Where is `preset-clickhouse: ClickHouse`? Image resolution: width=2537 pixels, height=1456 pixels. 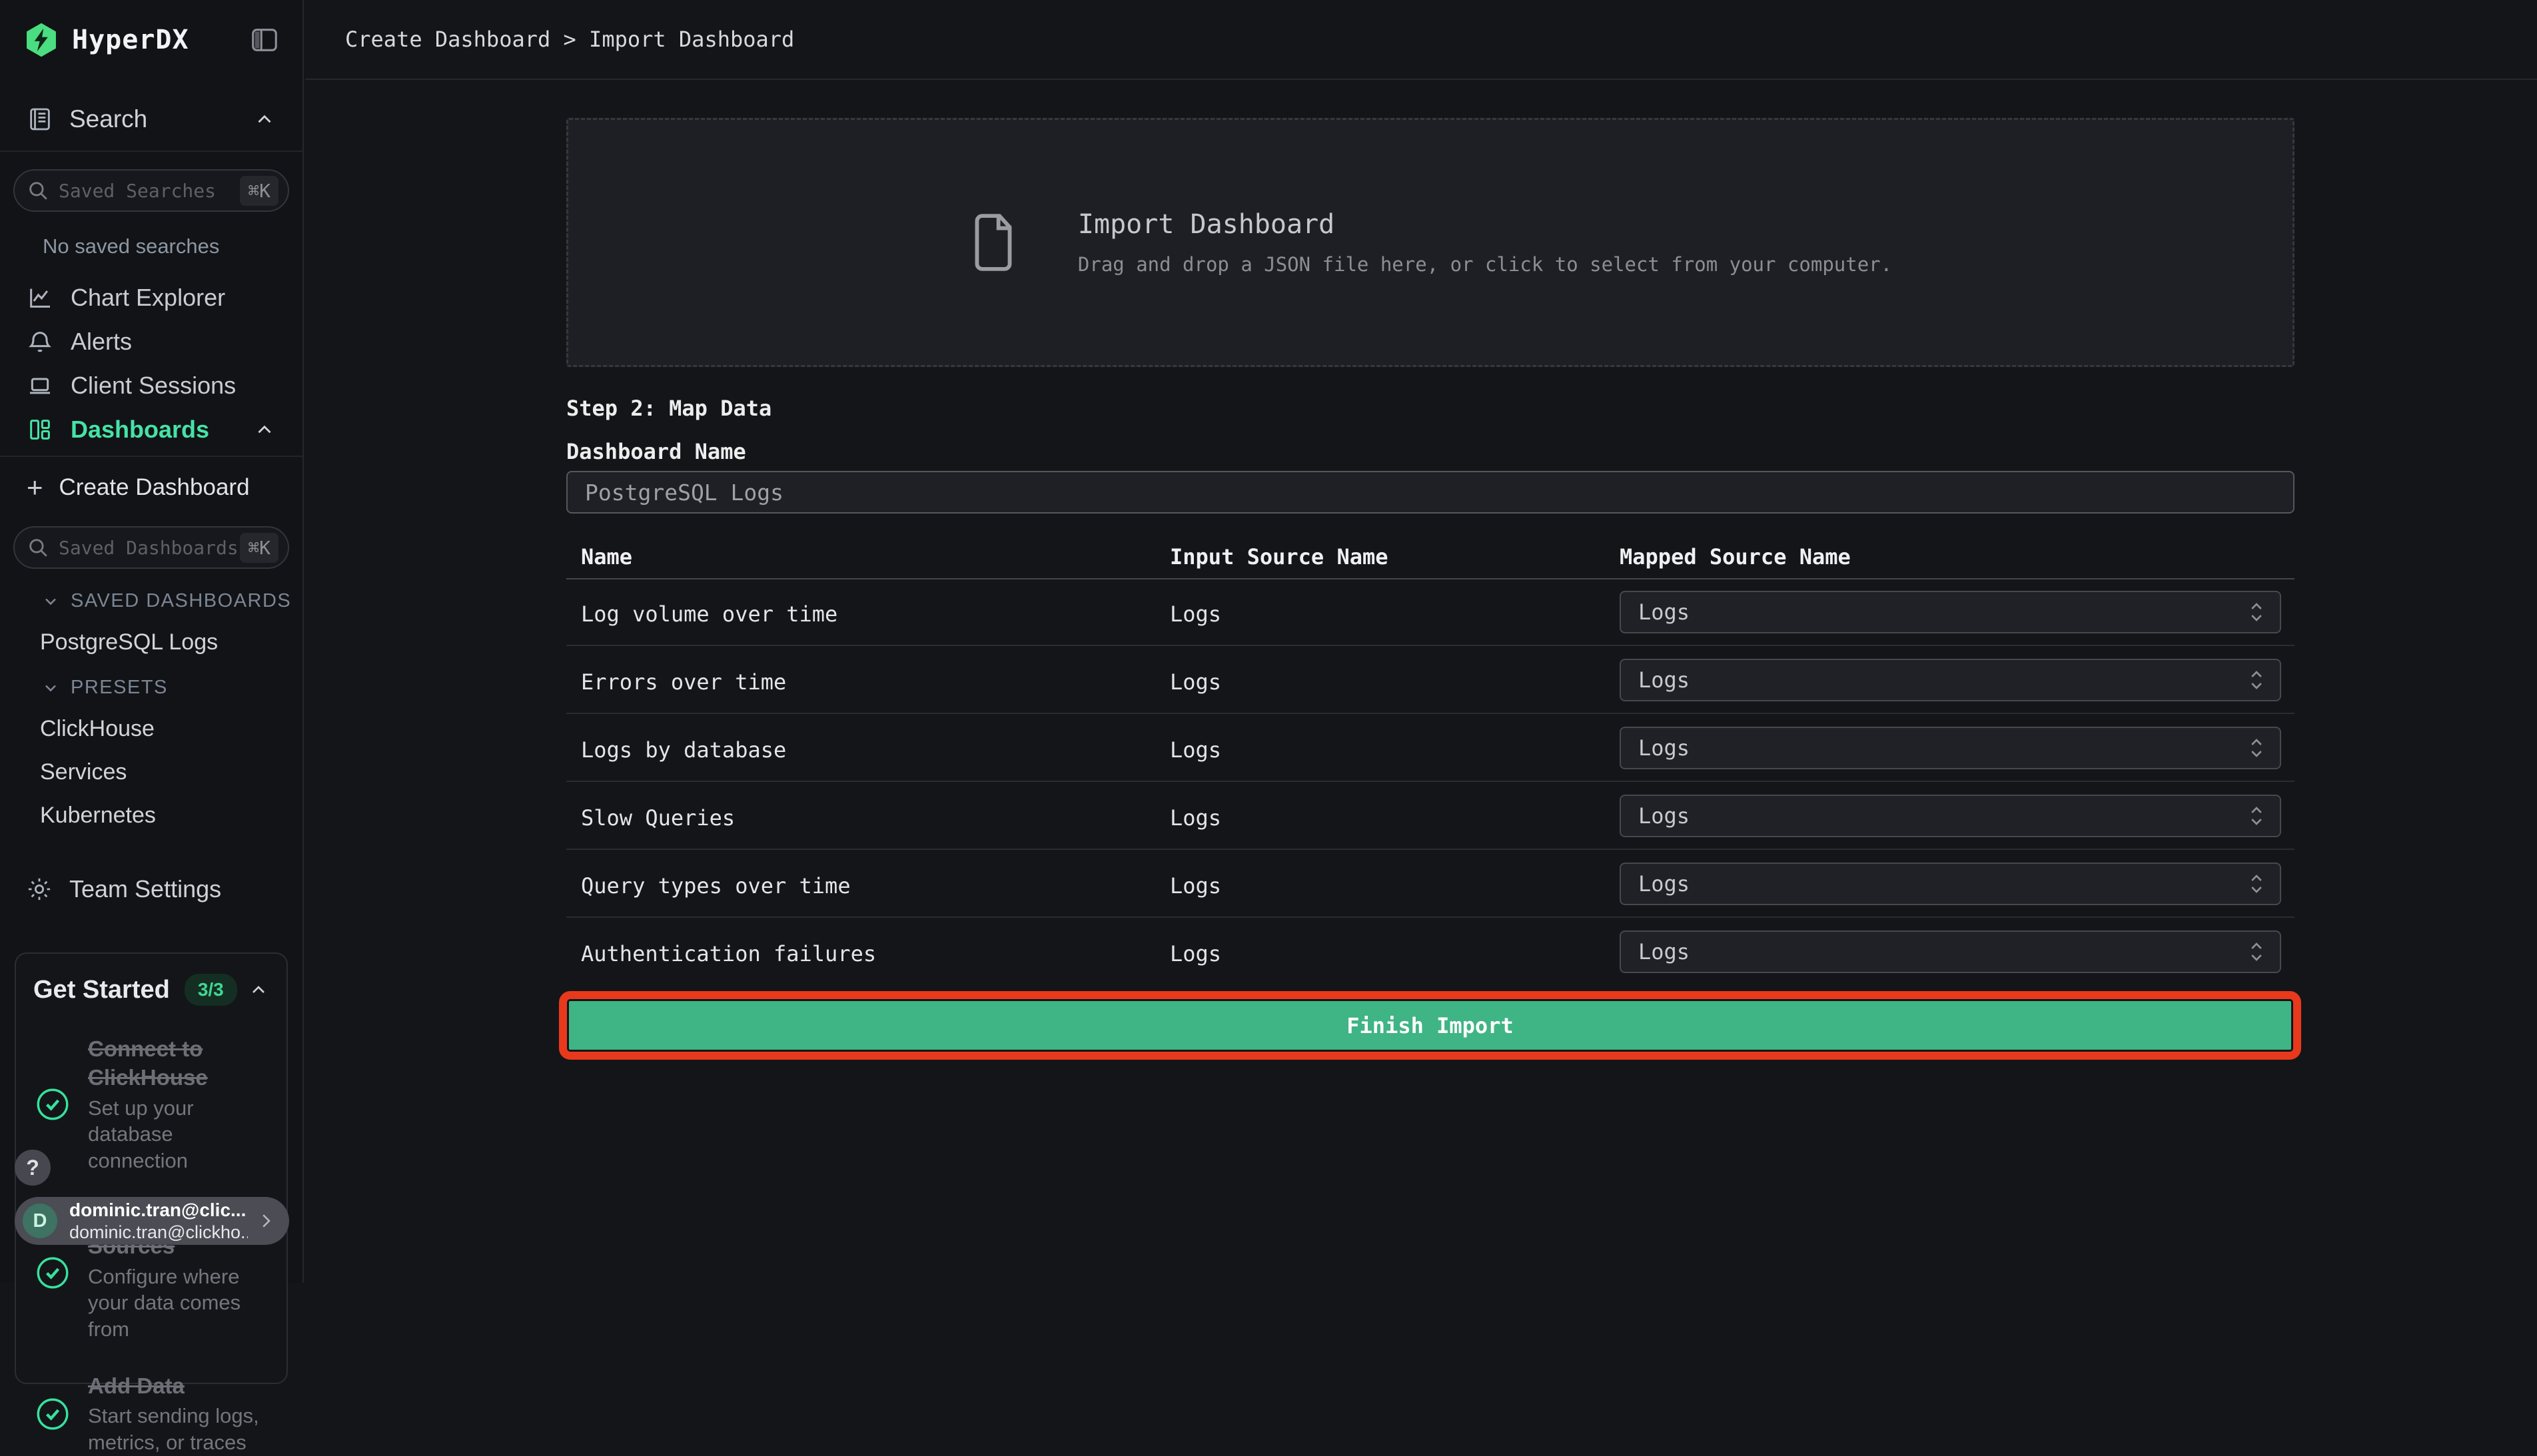
preset-clickhouse: ClickHouse is located at coordinates (171, 729).